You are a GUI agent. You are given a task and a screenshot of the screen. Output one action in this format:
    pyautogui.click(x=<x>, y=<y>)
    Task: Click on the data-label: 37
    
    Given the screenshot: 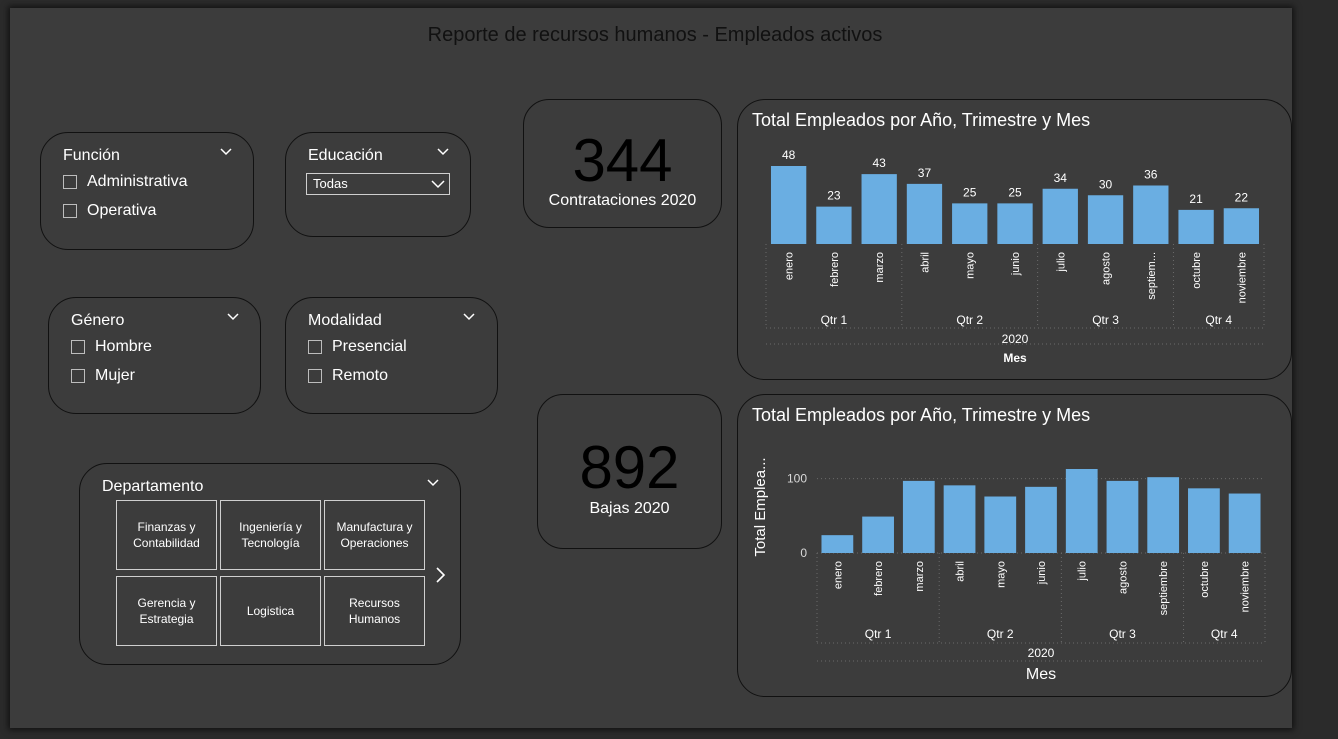 What is the action you would take?
    pyautogui.click(x=925, y=173)
    